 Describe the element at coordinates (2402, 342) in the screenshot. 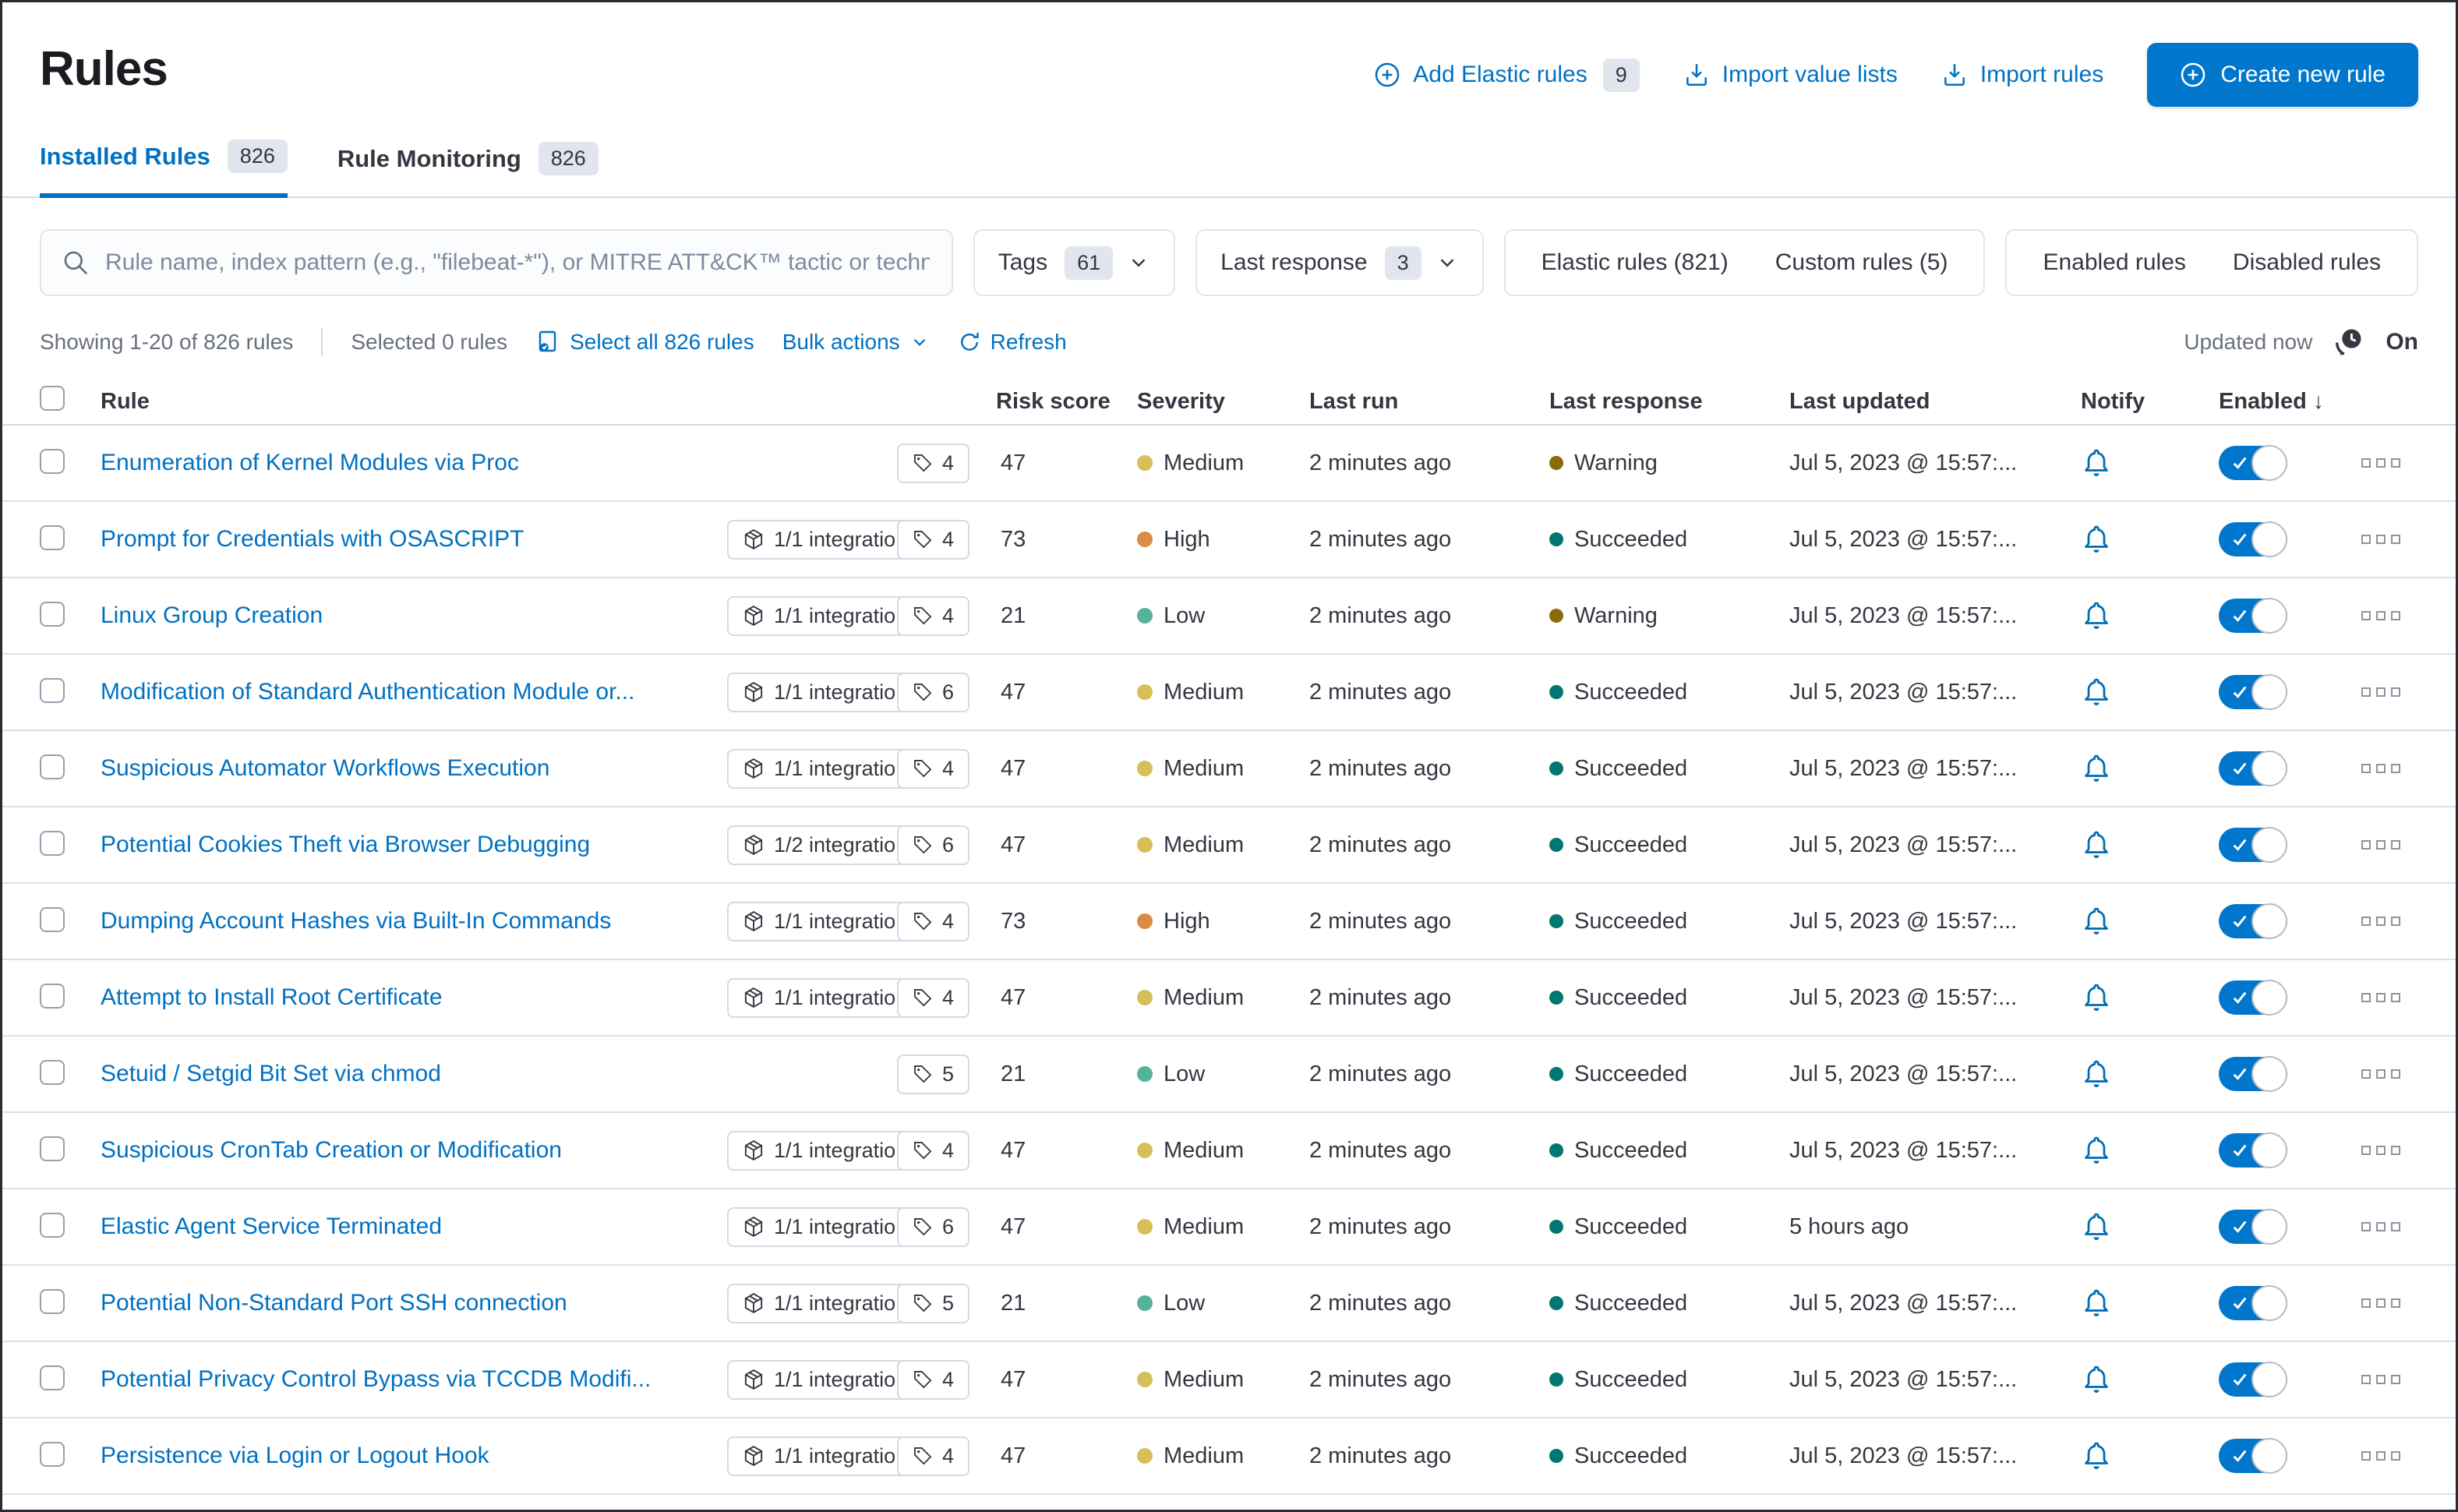

I see `auto-refresh-on-label: On` at that location.